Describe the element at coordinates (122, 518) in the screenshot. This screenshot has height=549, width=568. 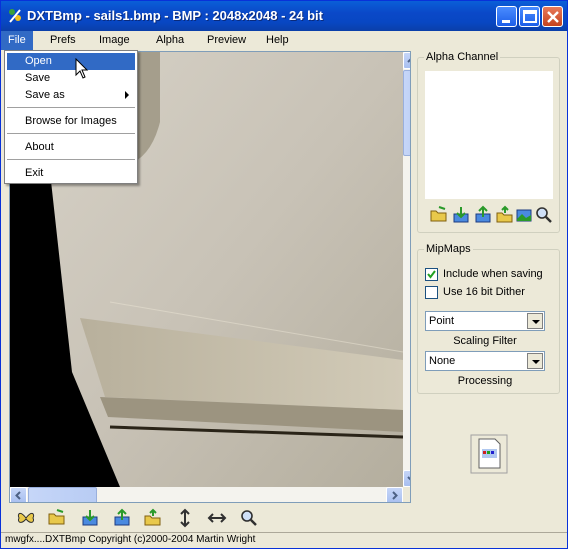
I see `export-image-icon` at that location.